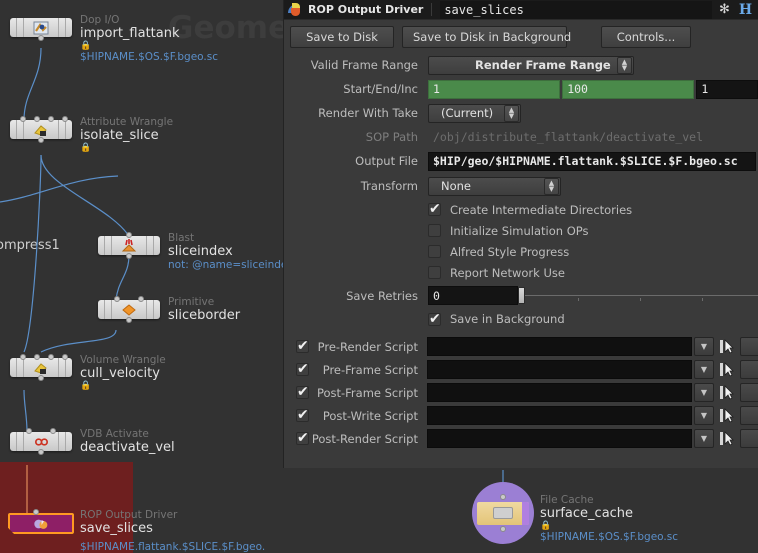 The image size is (758, 553). What do you see at coordinates (386, 161) in the screenshot?
I see `param-label: Output File` at bounding box center [386, 161].